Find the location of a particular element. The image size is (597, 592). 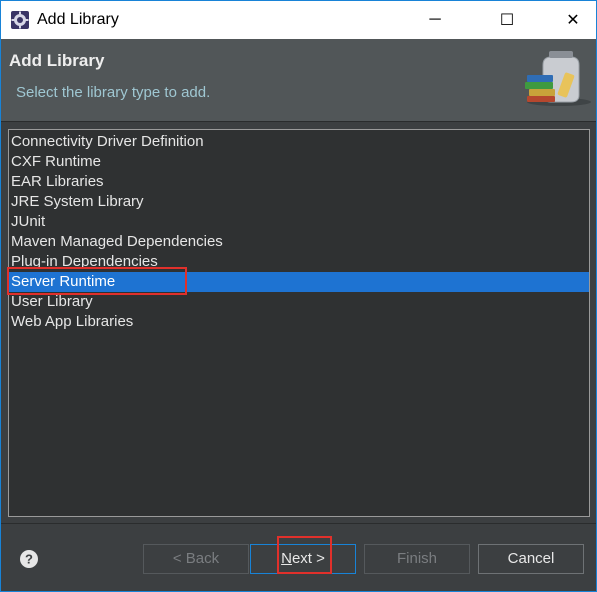

library-jar-books-icon is located at coordinates (558, 78).